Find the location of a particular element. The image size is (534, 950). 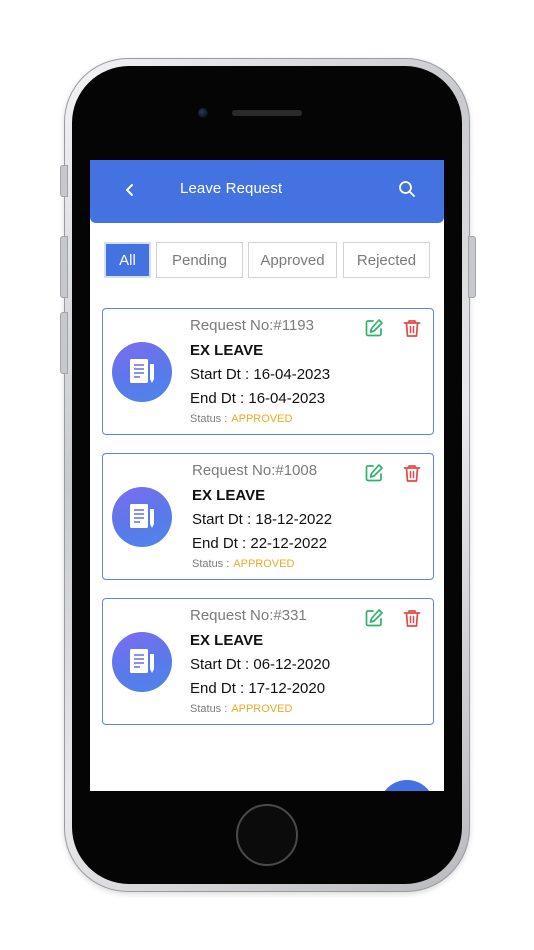

chevron-left-icon is located at coordinates (129, 190).